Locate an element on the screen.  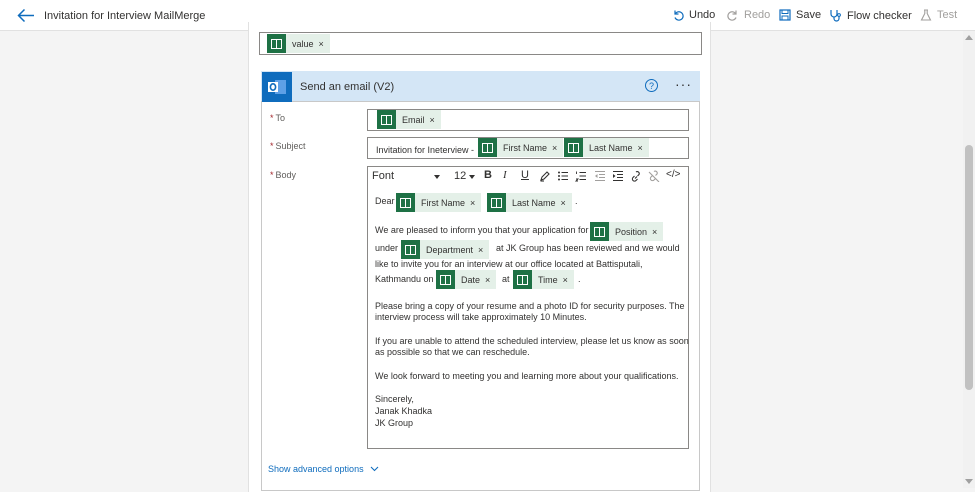
flow-checker-button: Flow checker is located at coordinates (870, 15).